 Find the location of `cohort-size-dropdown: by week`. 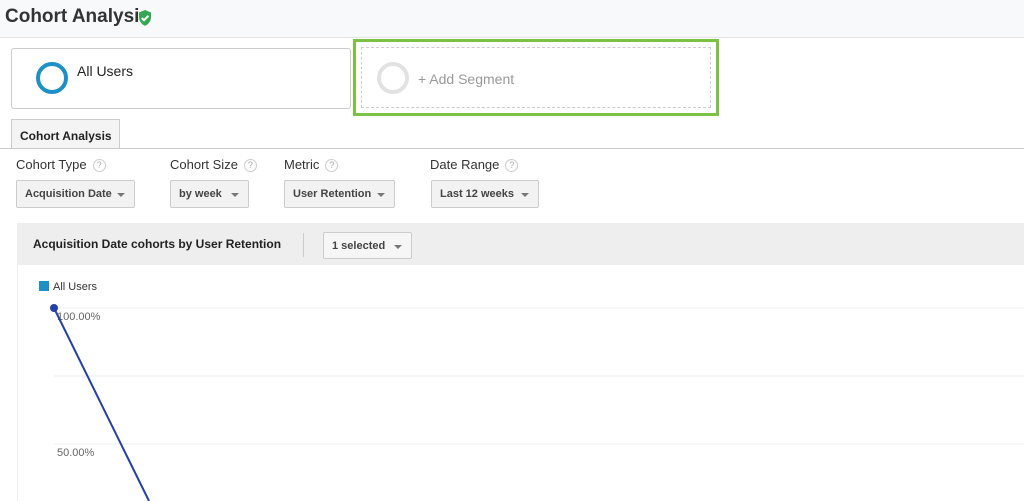

cohort-size-dropdown: by week is located at coordinates (209, 194).